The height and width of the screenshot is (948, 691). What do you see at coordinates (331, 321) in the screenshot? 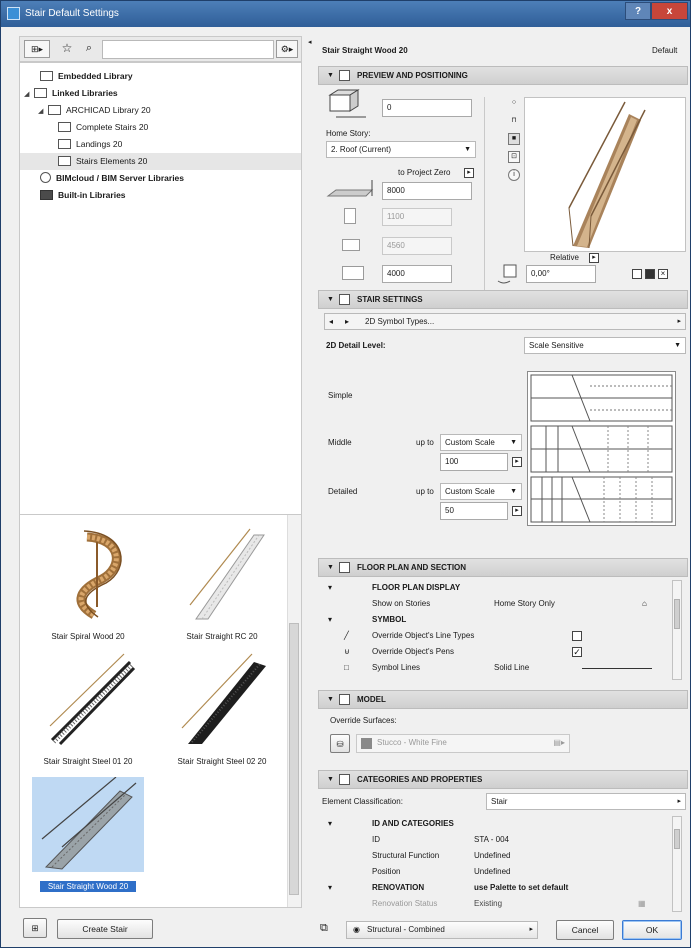
I see `previous-page-icon: ◂` at bounding box center [331, 321].